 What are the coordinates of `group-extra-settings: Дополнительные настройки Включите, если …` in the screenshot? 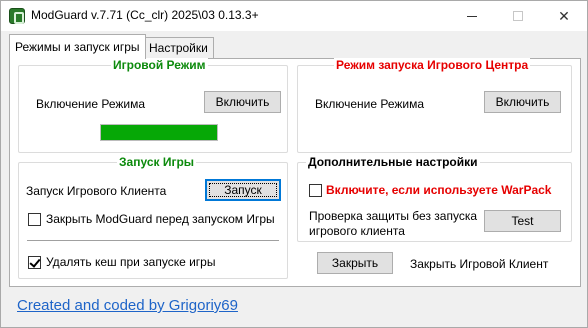 It's located at (434, 198).